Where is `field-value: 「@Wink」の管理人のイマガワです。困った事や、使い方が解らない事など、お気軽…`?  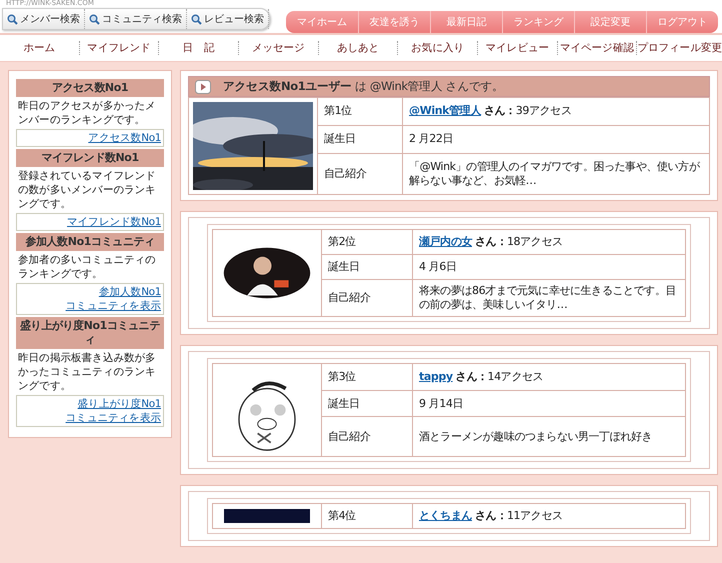
field-value: 「@Wink」の管理人のイマガワです。困った事や、使い方が解らない事など、お気軽… is located at coordinates (556, 173).